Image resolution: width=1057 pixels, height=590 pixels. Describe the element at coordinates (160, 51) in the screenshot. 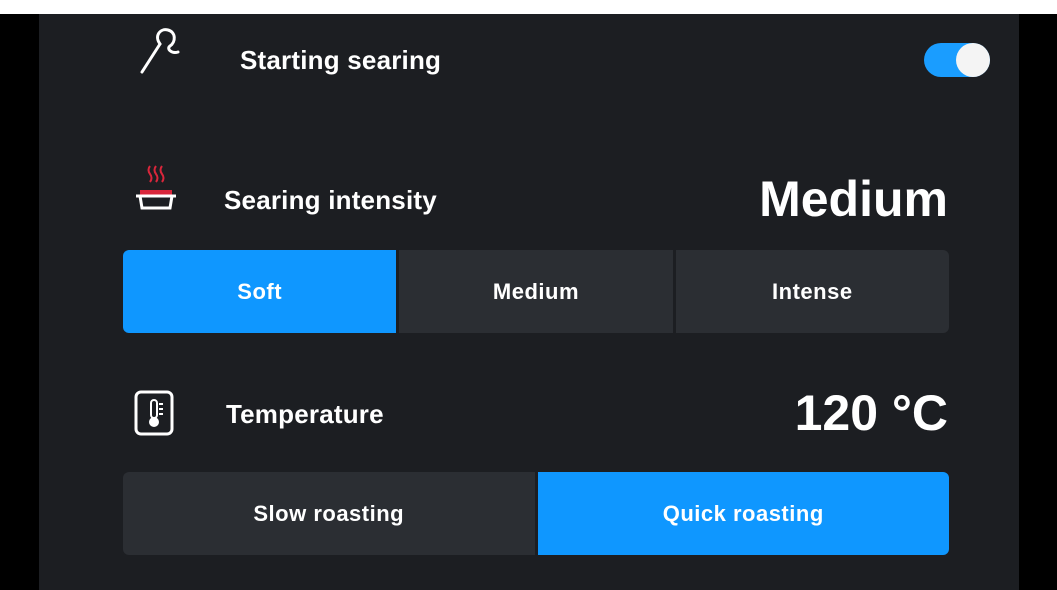

I see `probe-icon` at that location.